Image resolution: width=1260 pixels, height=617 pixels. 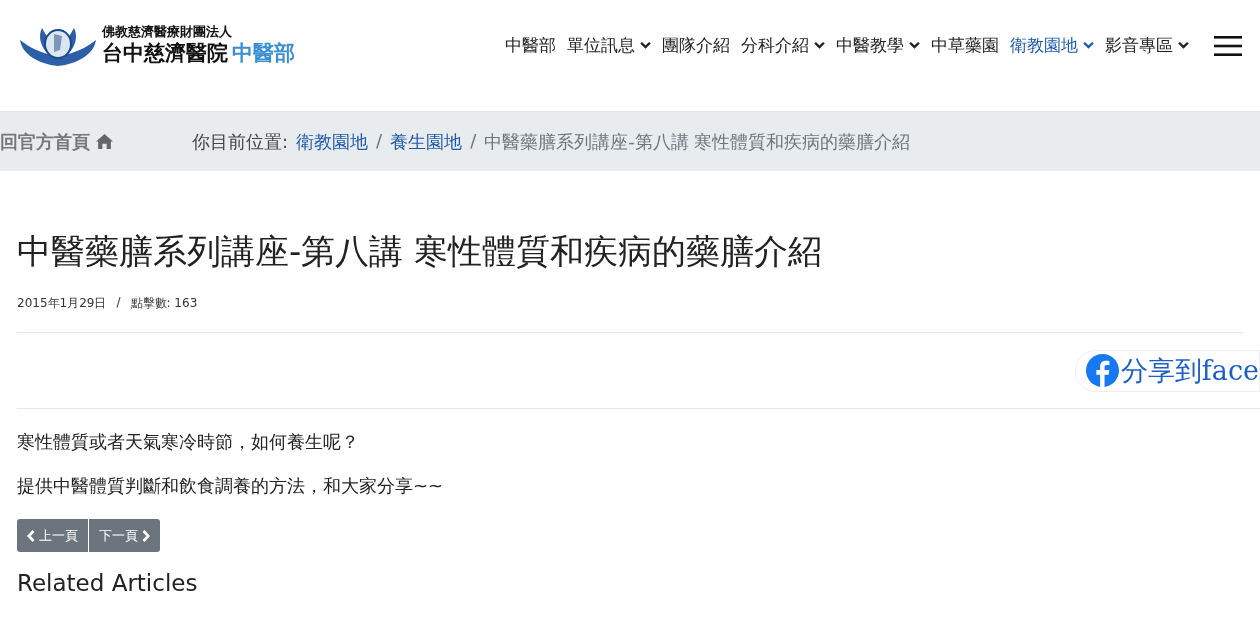 I want to click on breadcrumb-current: 中醫藥膳系列講座-第八講 寒性體質和疾病的藥膳介紹, so click(x=697, y=141).